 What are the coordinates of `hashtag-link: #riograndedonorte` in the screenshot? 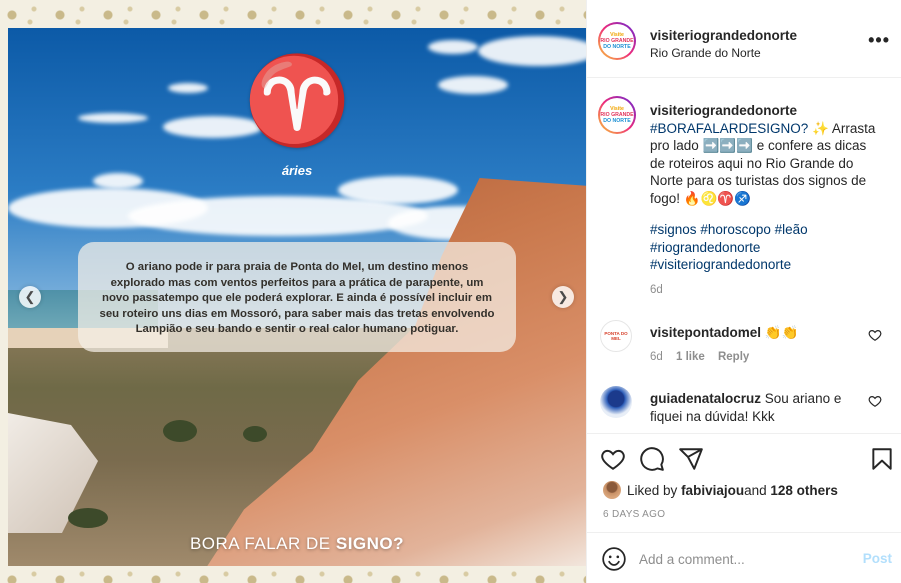 It's located at (705, 247).